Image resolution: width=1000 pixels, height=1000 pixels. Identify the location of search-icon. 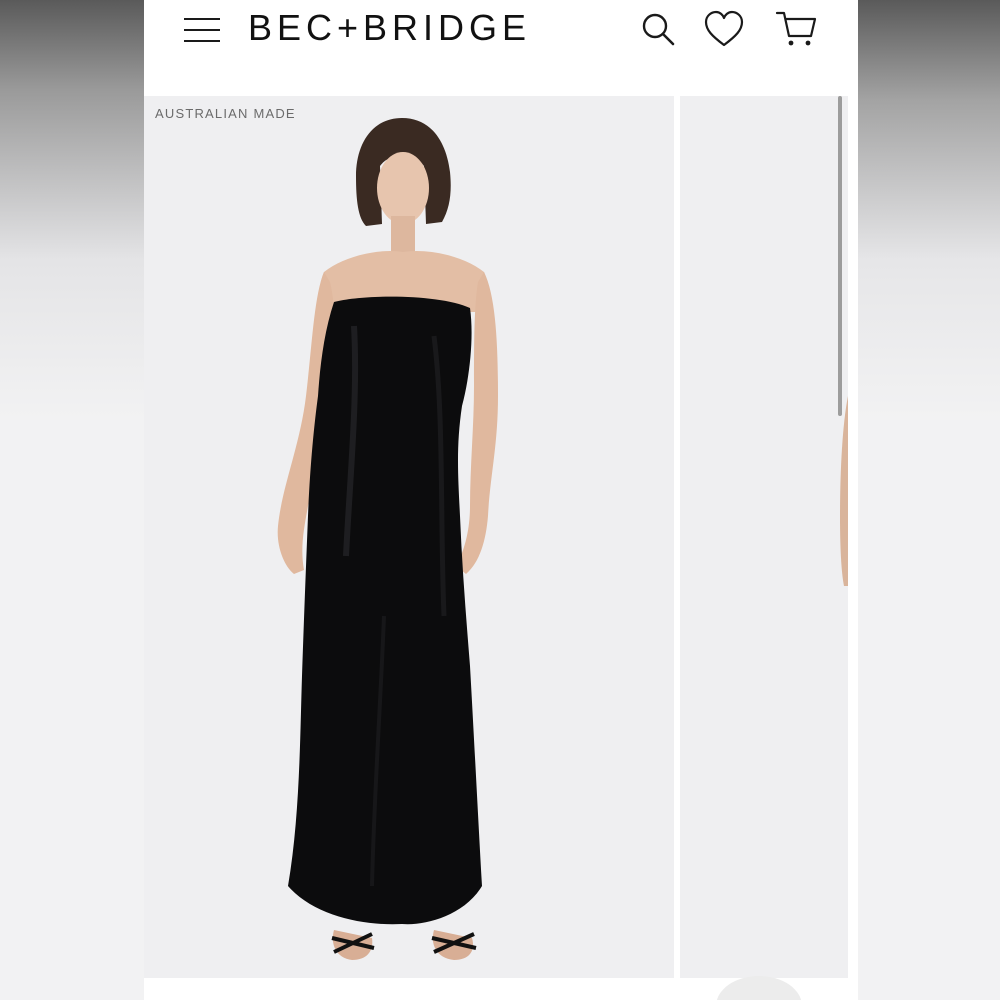
(658, 29).